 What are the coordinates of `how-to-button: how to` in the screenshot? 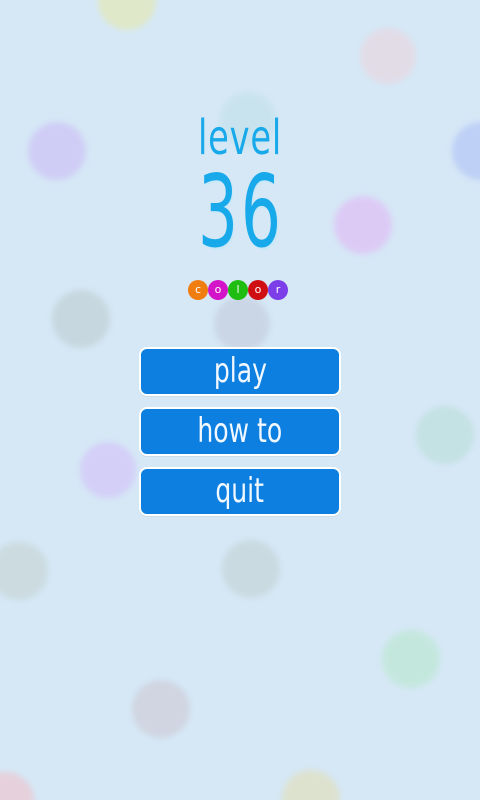 It's located at (240, 431).